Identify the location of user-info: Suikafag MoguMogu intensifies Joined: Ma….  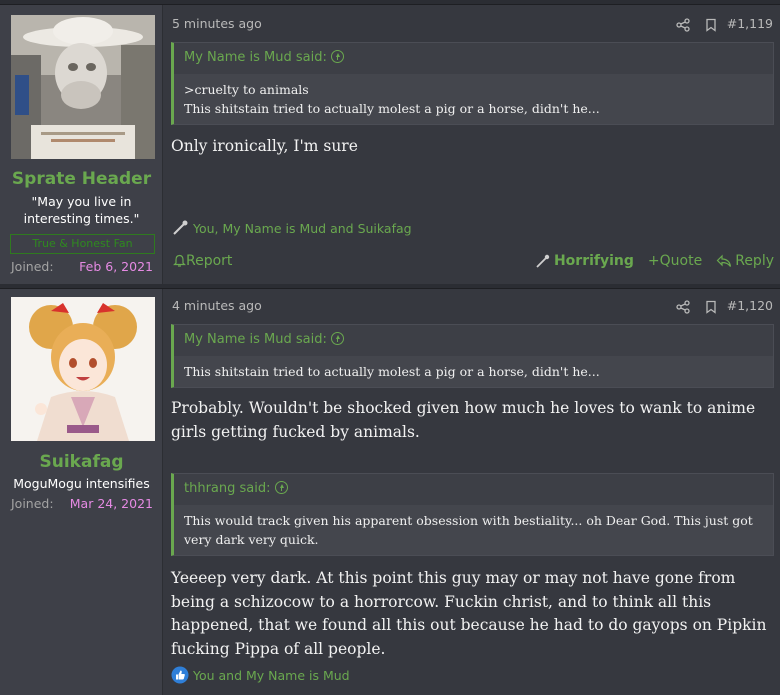
(81, 492).